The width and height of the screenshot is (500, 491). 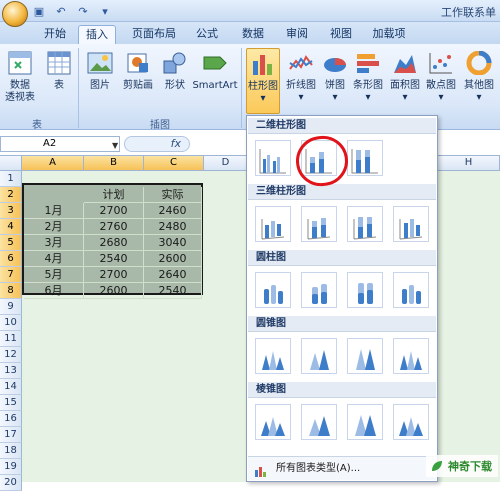 I want to click on row-header: 13, so click(x=11, y=371).